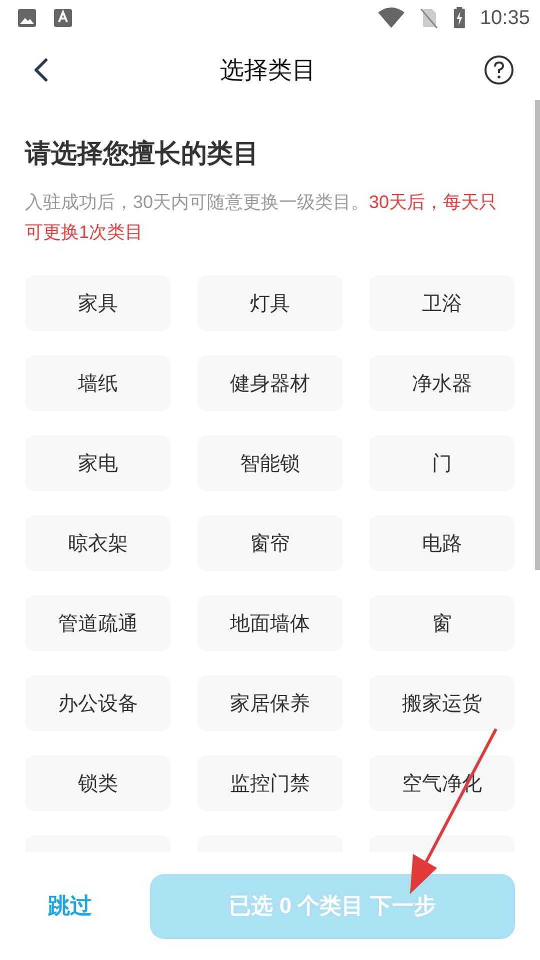 This screenshot has height=960, width=540. I want to click on category-option: 晾衣架, so click(98, 543).